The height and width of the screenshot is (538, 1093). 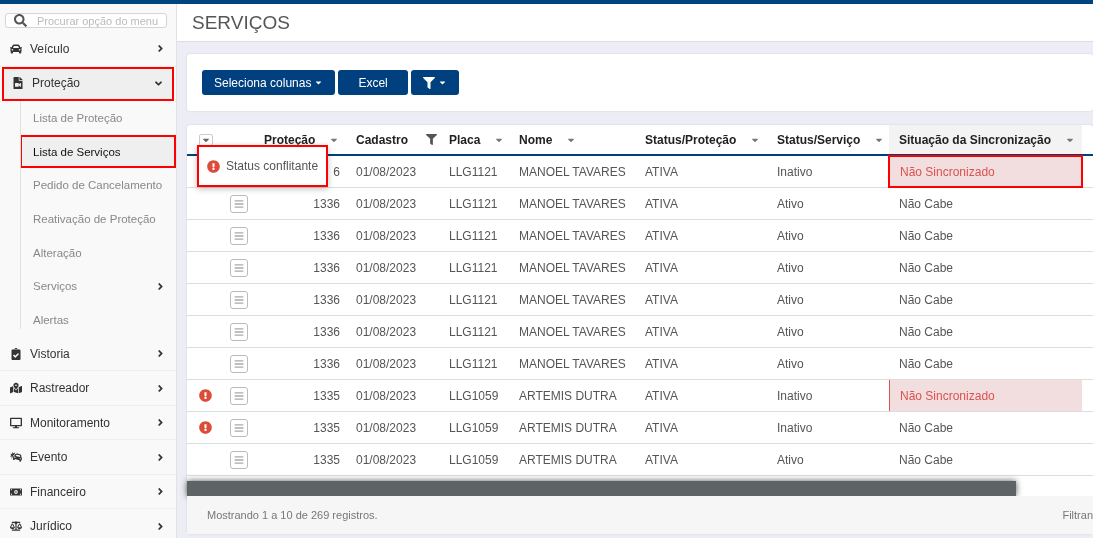 What do you see at coordinates (701, 139) in the screenshot?
I see `column-header: Status/Proteção` at bounding box center [701, 139].